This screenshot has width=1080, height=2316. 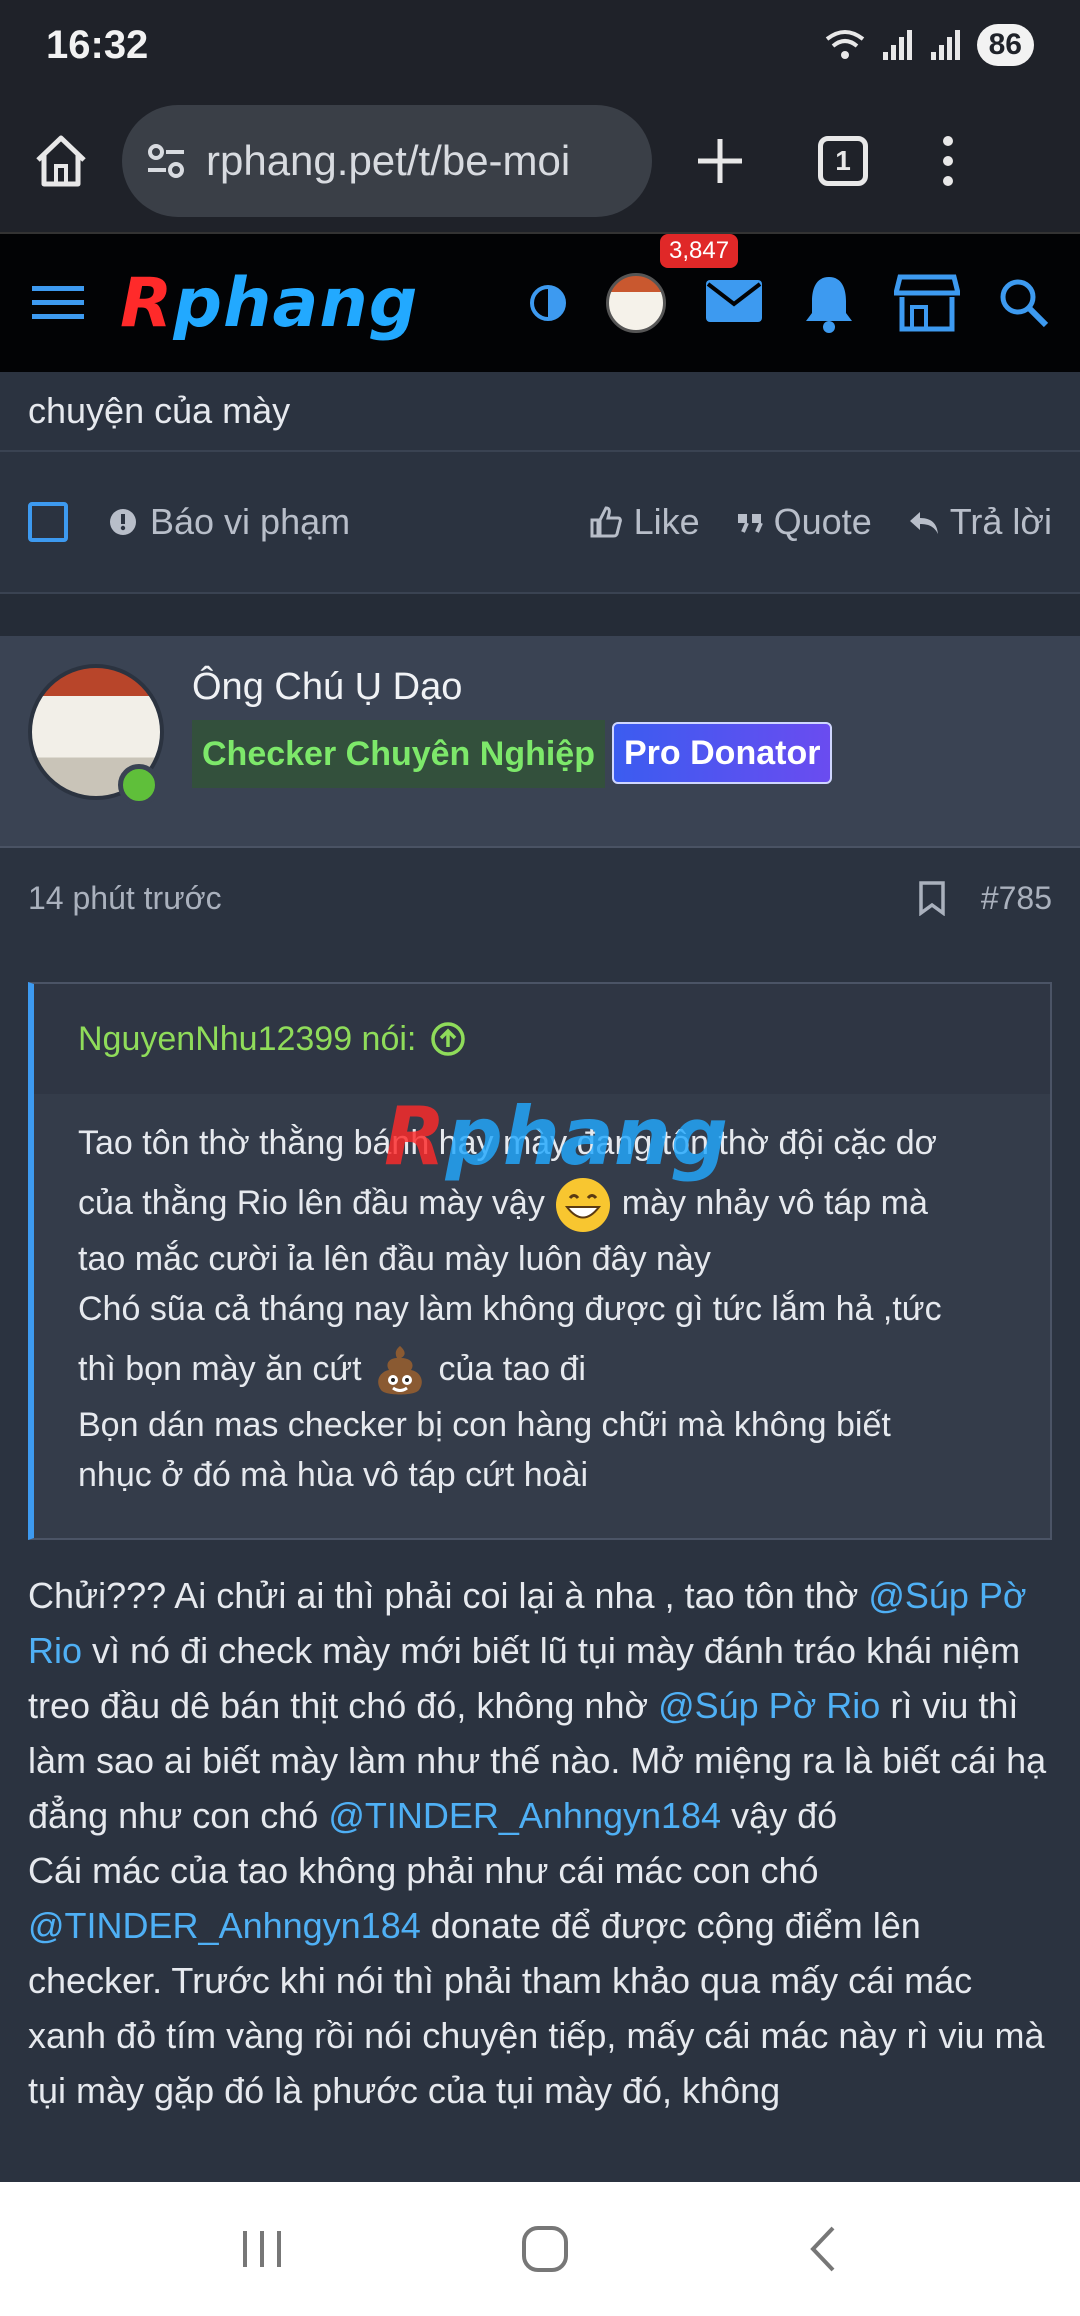 What do you see at coordinates (843, 161) in the screenshot?
I see `tab-switcher-button: 1` at bounding box center [843, 161].